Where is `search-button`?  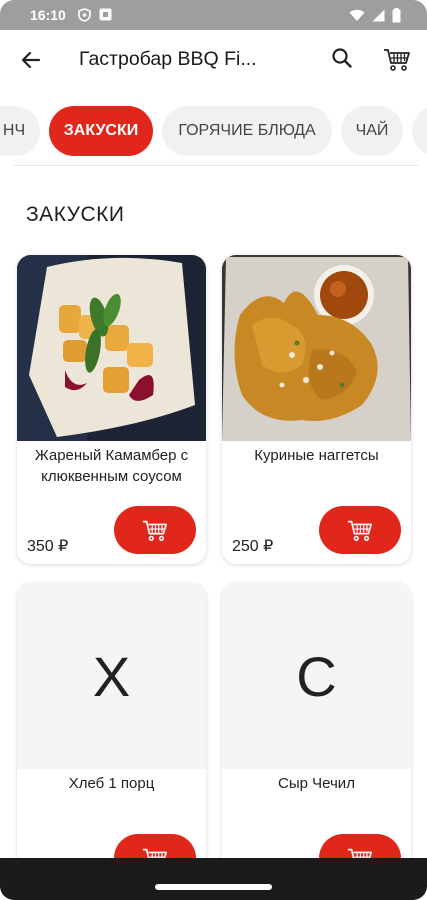
search-button is located at coordinates (342, 58).